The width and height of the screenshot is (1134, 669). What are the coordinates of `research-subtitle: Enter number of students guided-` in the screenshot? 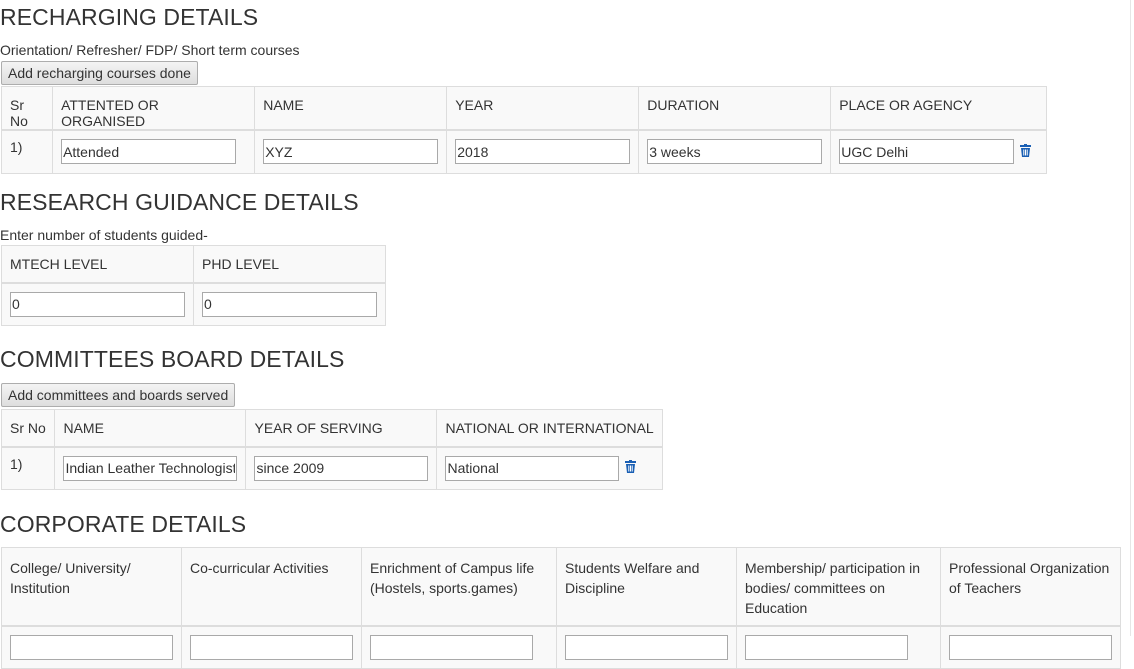 It's located at (104, 235).